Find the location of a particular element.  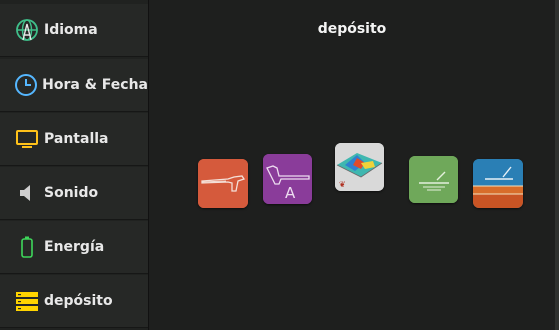

app-detector-green is located at coordinates (433, 179).